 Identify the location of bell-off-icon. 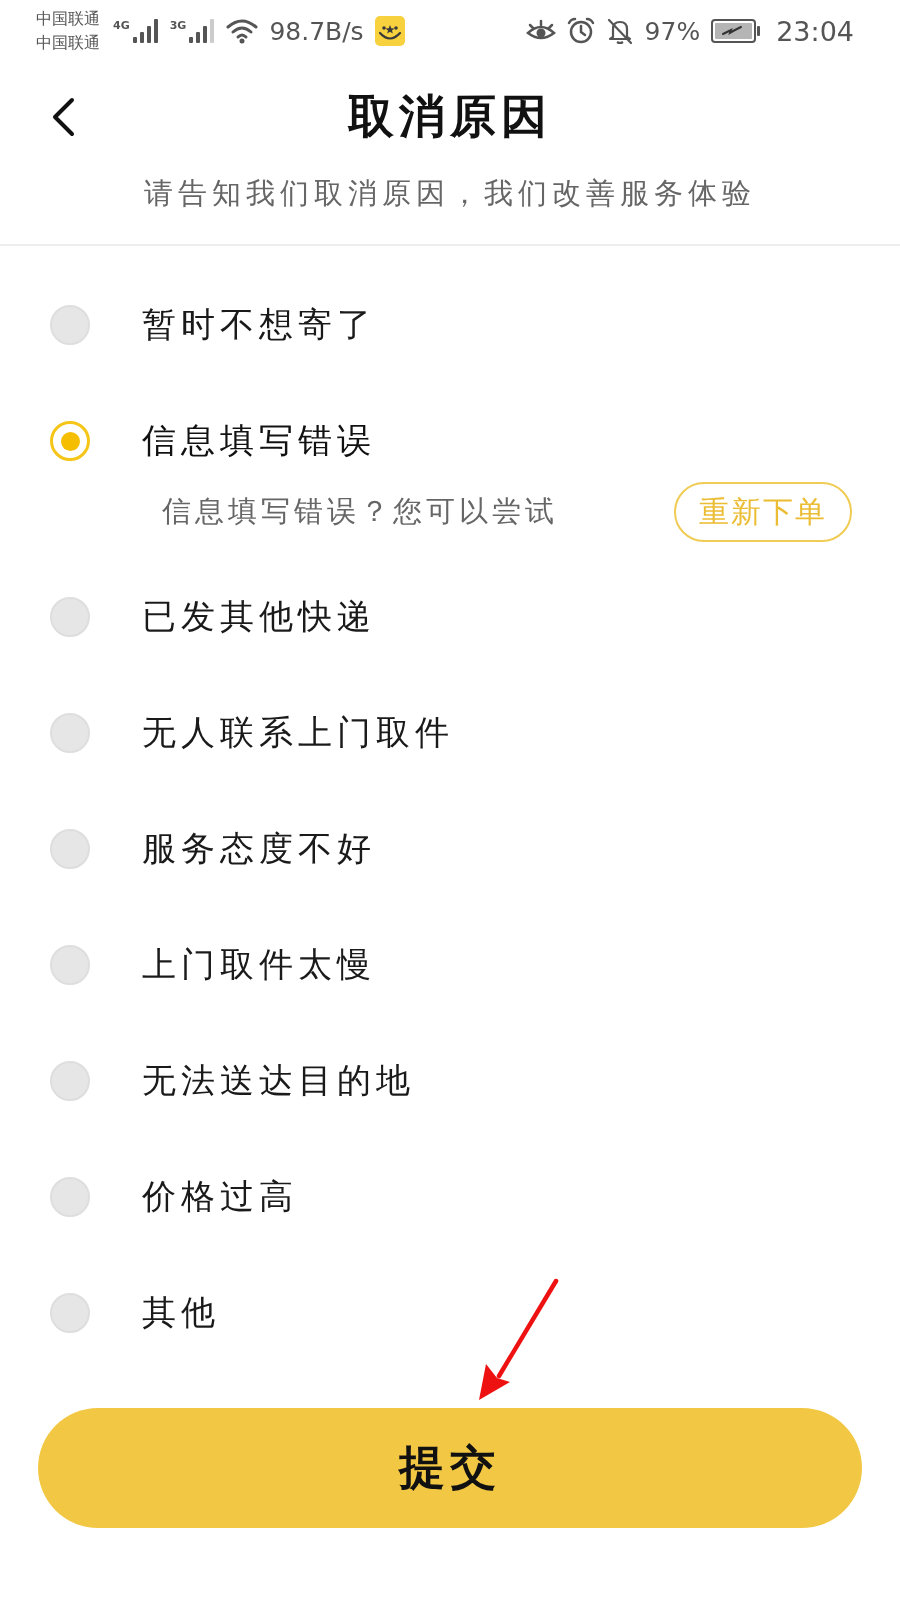
(619, 31).